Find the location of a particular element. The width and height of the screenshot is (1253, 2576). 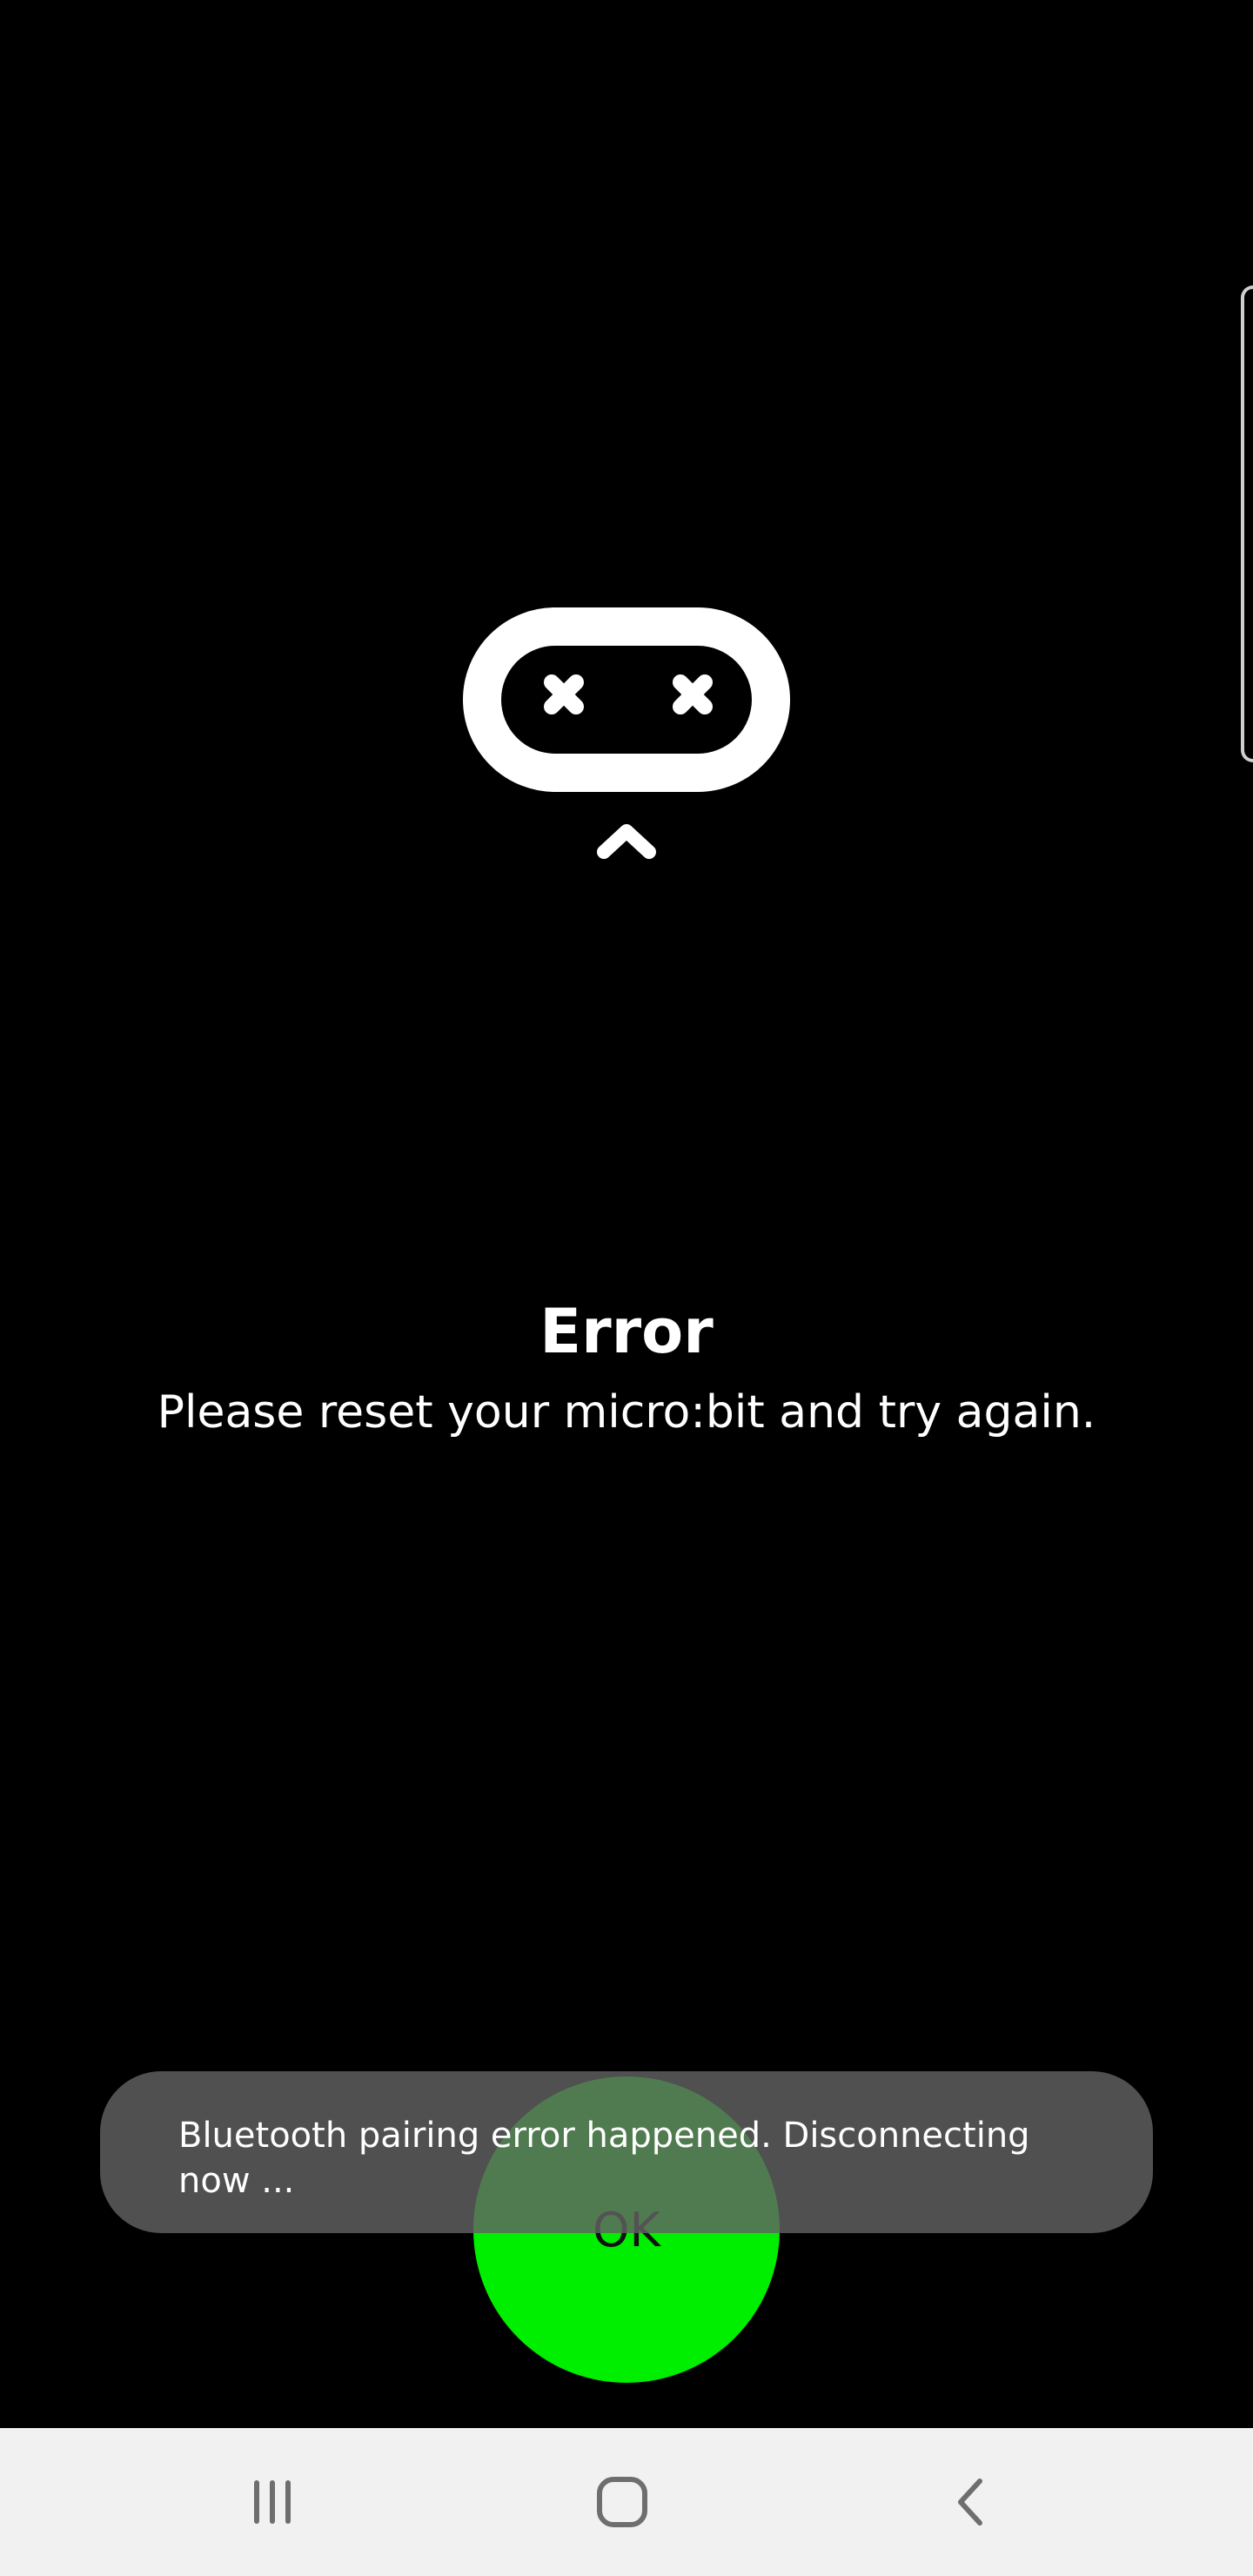

home-button is located at coordinates (622, 2502).